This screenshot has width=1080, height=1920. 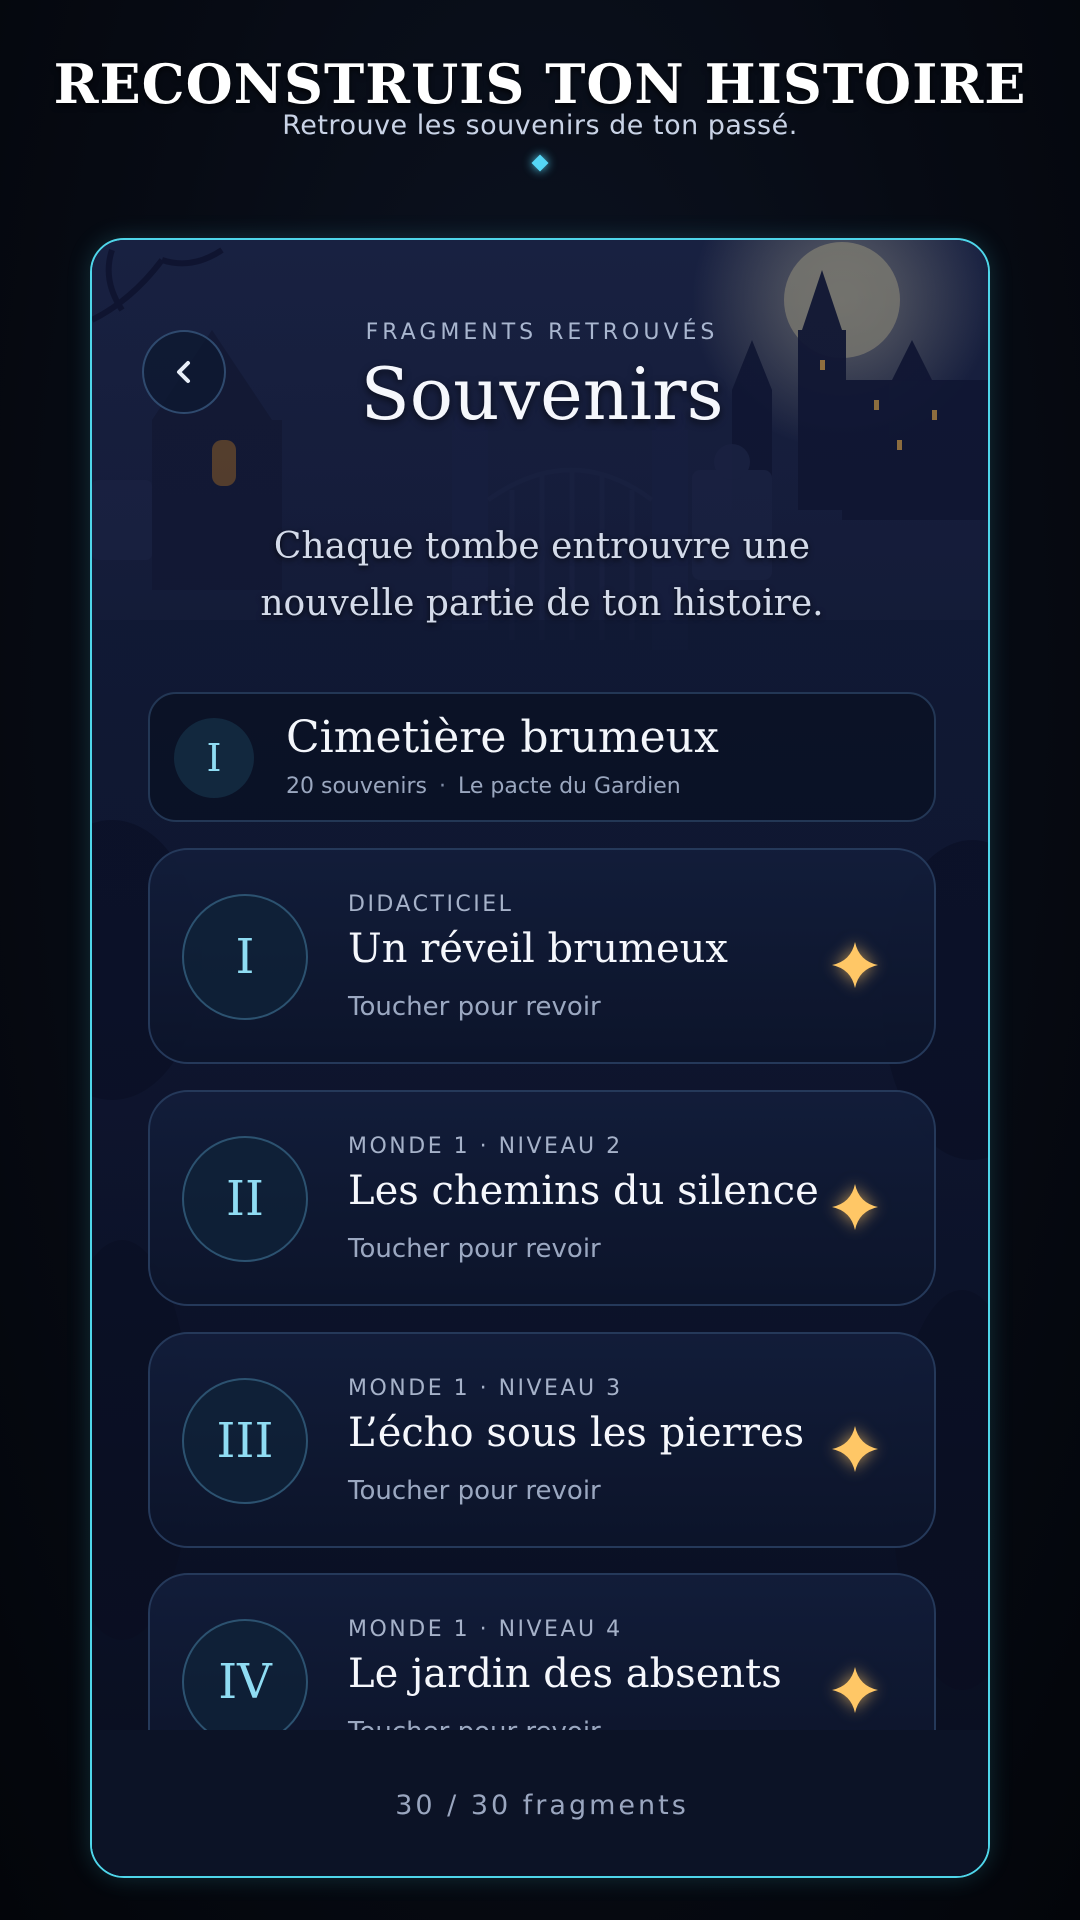 What do you see at coordinates (485, 1146) in the screenshot?
I see `level-eyebrow: MONDE 1 · NIVEAU 2` at bounding box center [485, 1146].